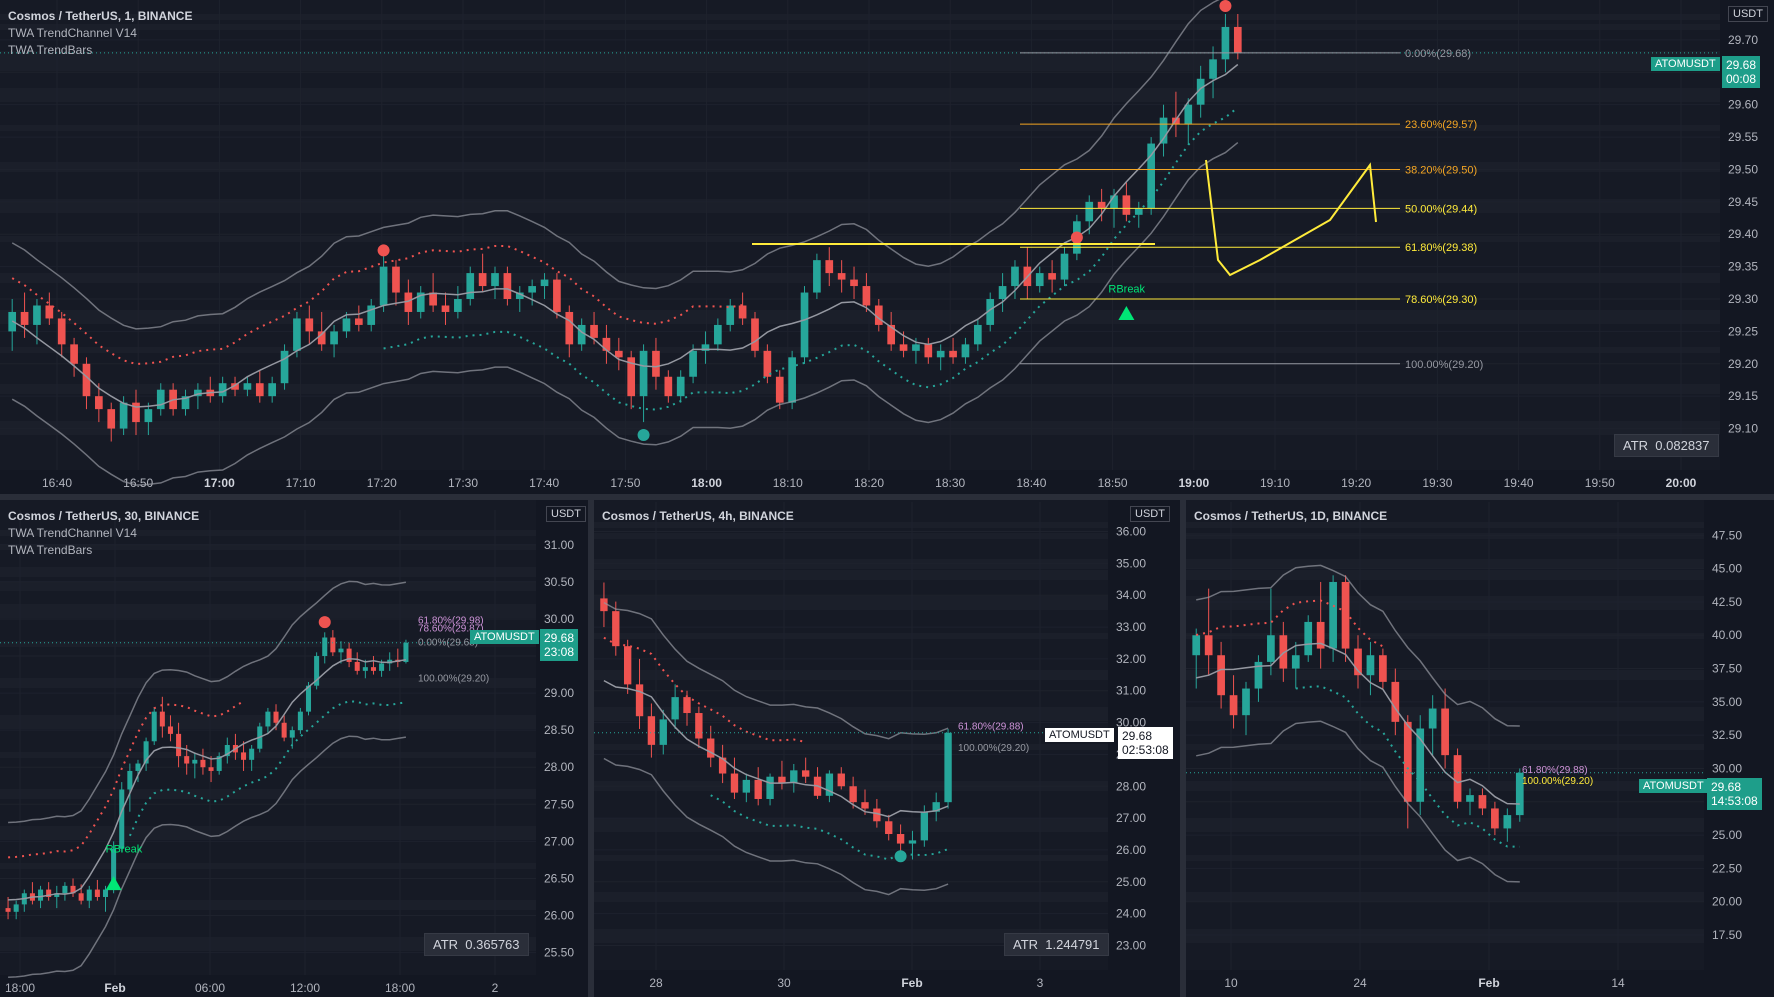 This screenshot has height=997, width=1774. What do you see at coordinates (103, 516) in the screenshot?
I see `symbol-title: Cosmos / TetherUS, 30, BINANCE` at bounding box center [103, 516].